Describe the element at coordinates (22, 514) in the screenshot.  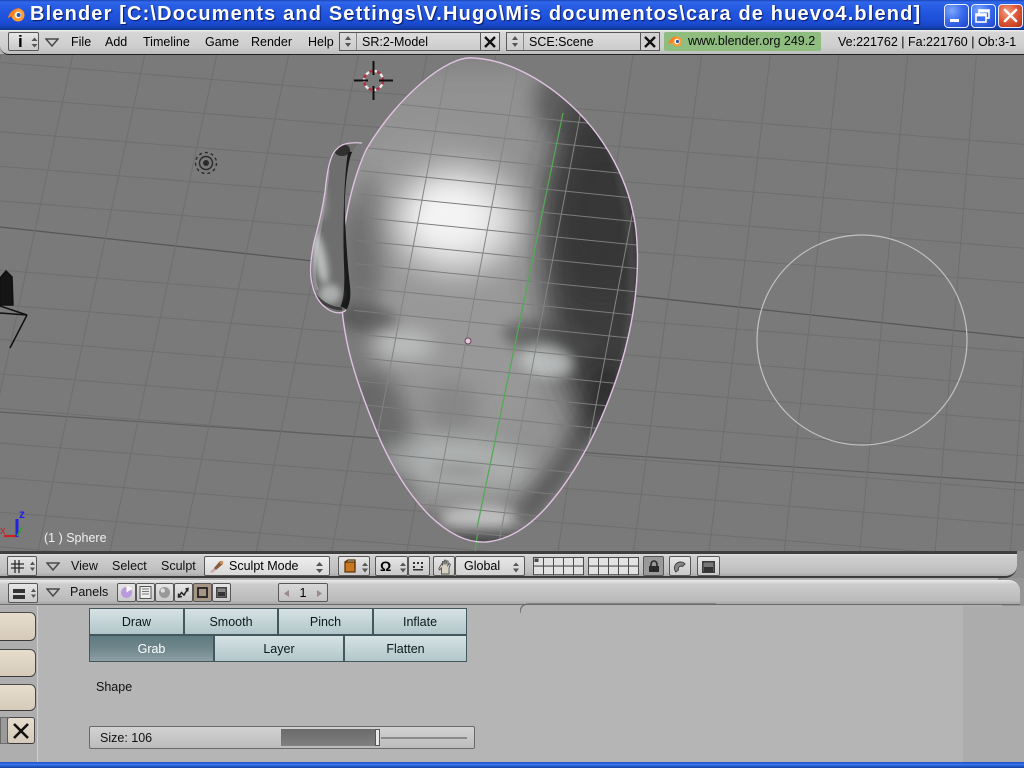
I see `svg-text: z` at that location.